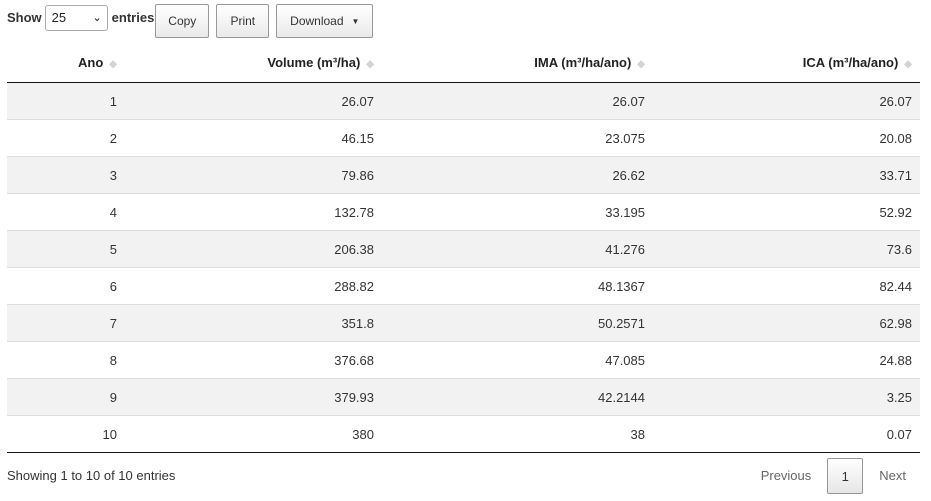 Image resolution: width=931 pixels, height=501 pixels. Describe the element at coordinates (249, 286) in the screenshot. I see `volume-cell: 288.82` at that location.